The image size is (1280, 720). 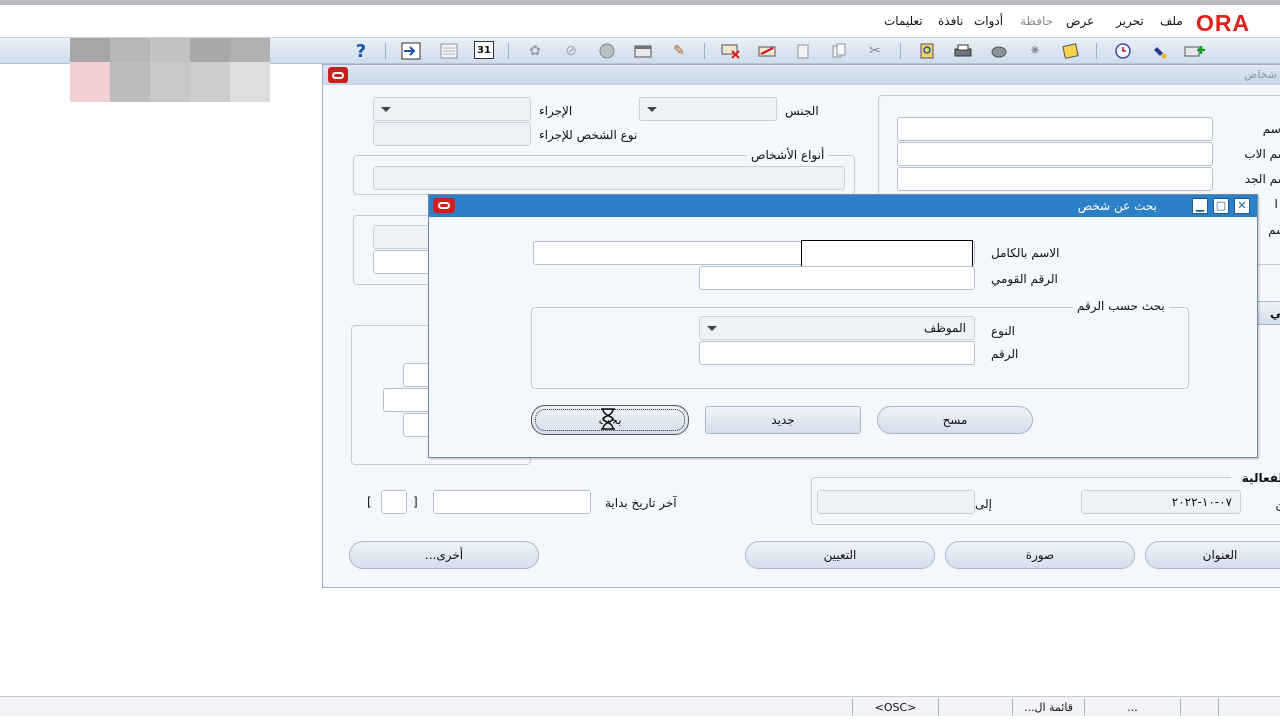 I want to click on find-icon, so click(x=927, y=51).